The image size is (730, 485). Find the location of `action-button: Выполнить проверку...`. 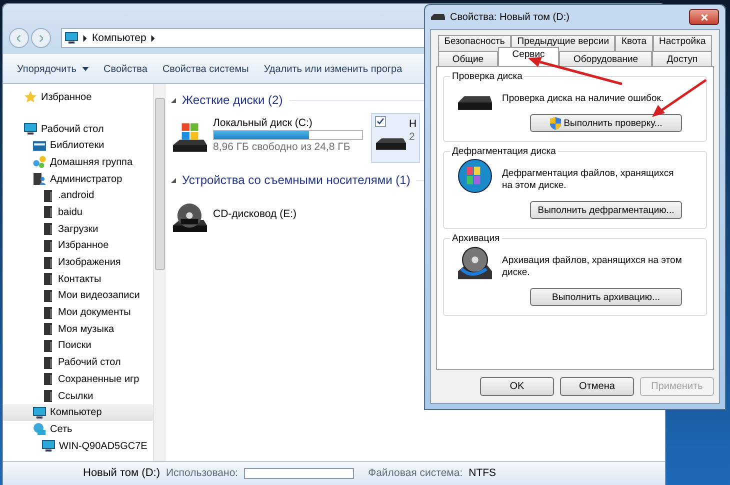

action-button: Выполнить проверку... is located at coordinates (606, 123).